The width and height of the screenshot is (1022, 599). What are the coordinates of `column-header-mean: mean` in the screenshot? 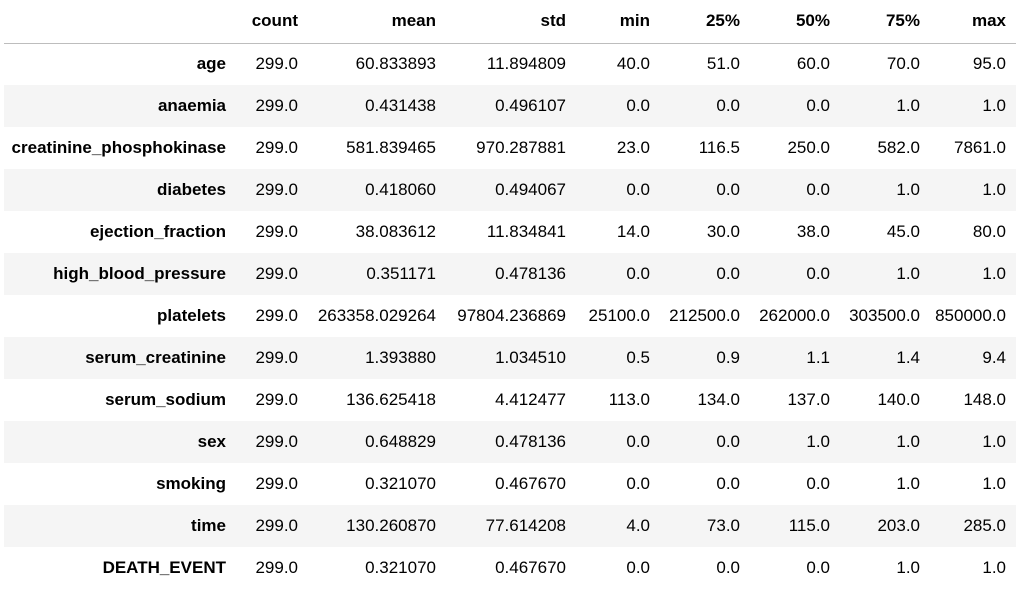 It's located at (377, 22).